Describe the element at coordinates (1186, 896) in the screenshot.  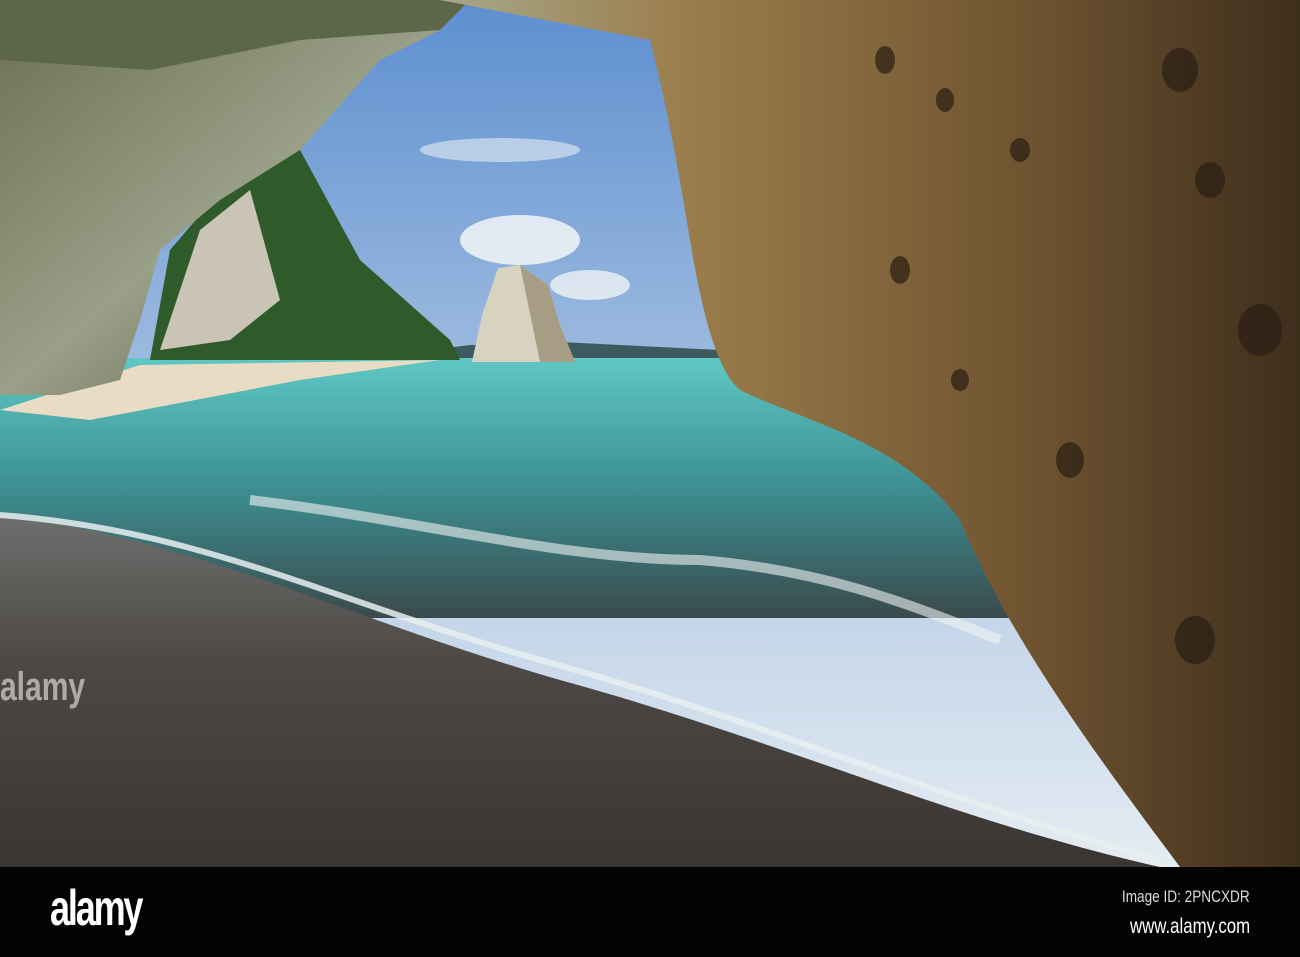
I see `image-id: Image ID: 2PNCXDR` at that location.